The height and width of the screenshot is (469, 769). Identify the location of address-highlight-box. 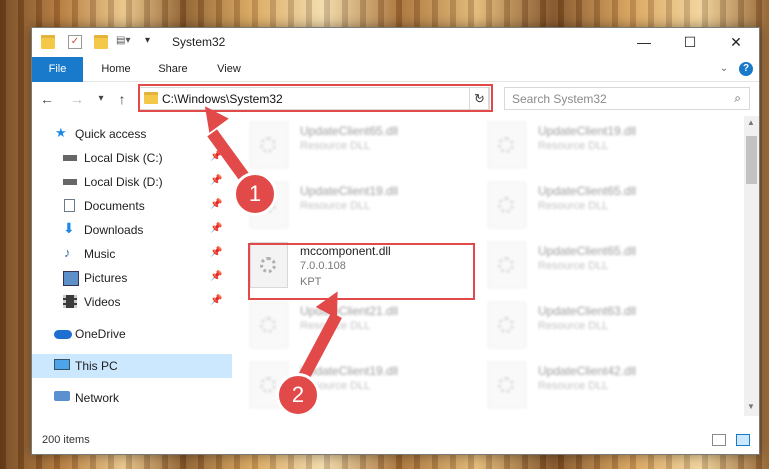
(315, 98).